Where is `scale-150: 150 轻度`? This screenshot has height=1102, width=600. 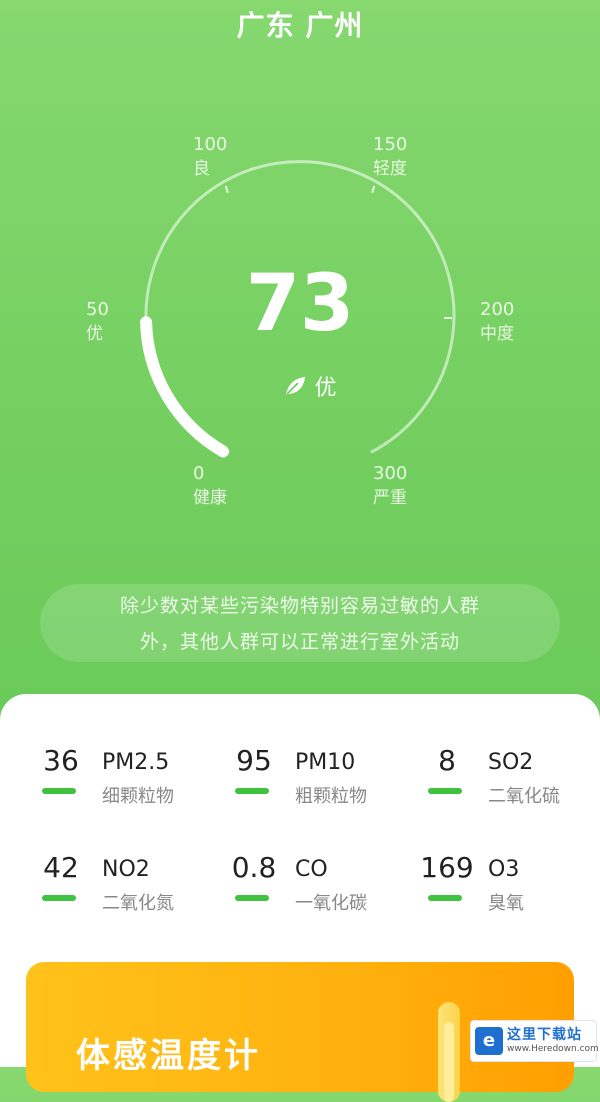
scale-150: 150 轻度 is located at coordinates (390, 156).